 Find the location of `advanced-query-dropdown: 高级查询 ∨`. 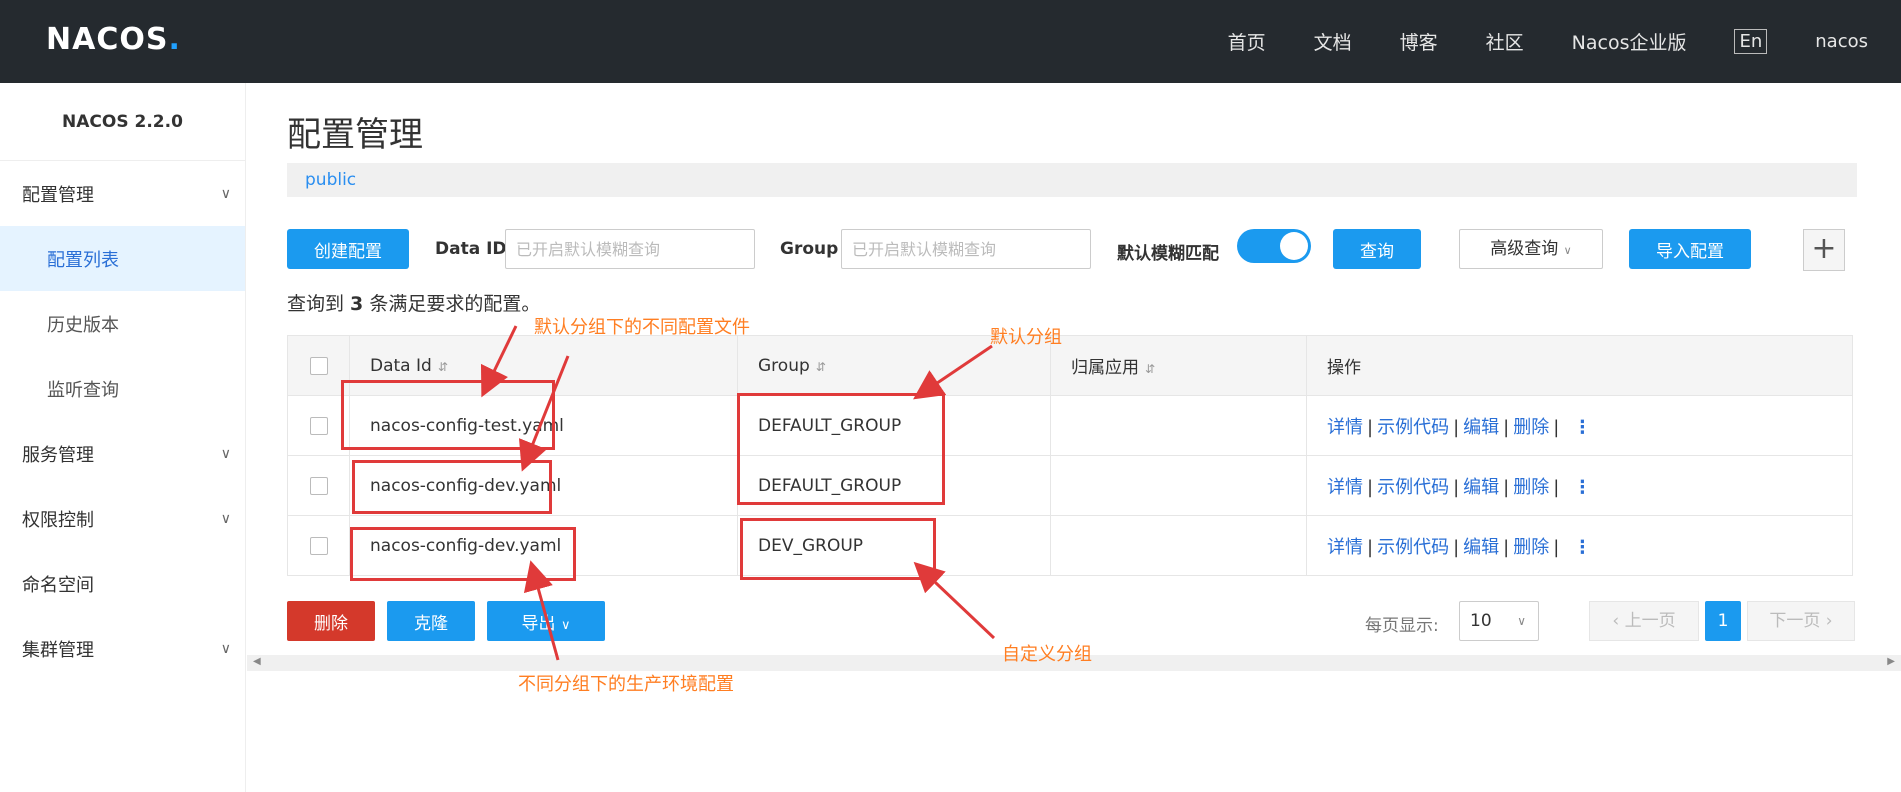

advanced-query-dropdown: 高级查询 ∨ is located at coordinates (1531, 249).